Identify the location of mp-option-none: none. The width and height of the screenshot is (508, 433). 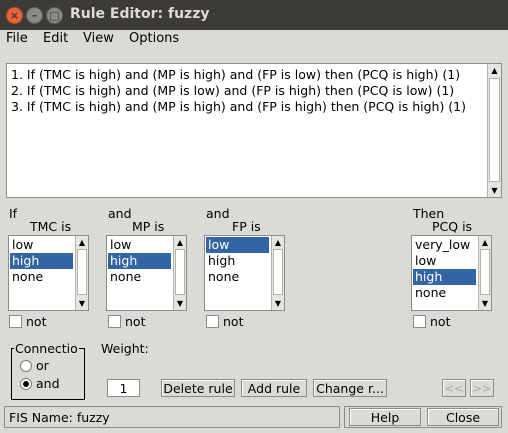
(139, 277).